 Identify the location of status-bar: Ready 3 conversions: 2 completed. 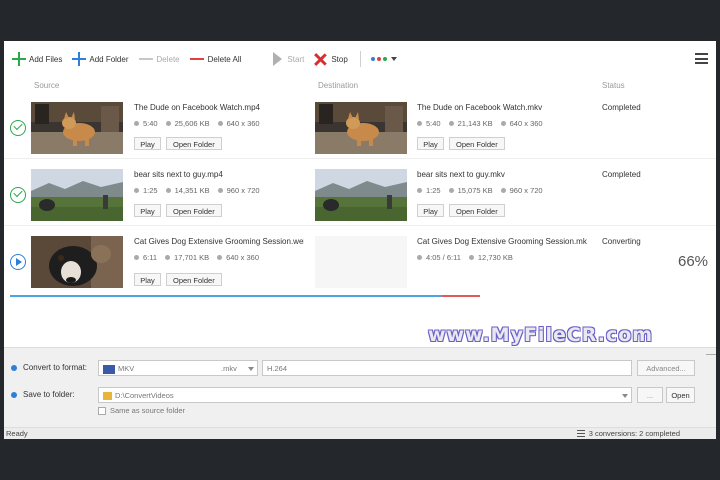
(360, 433).